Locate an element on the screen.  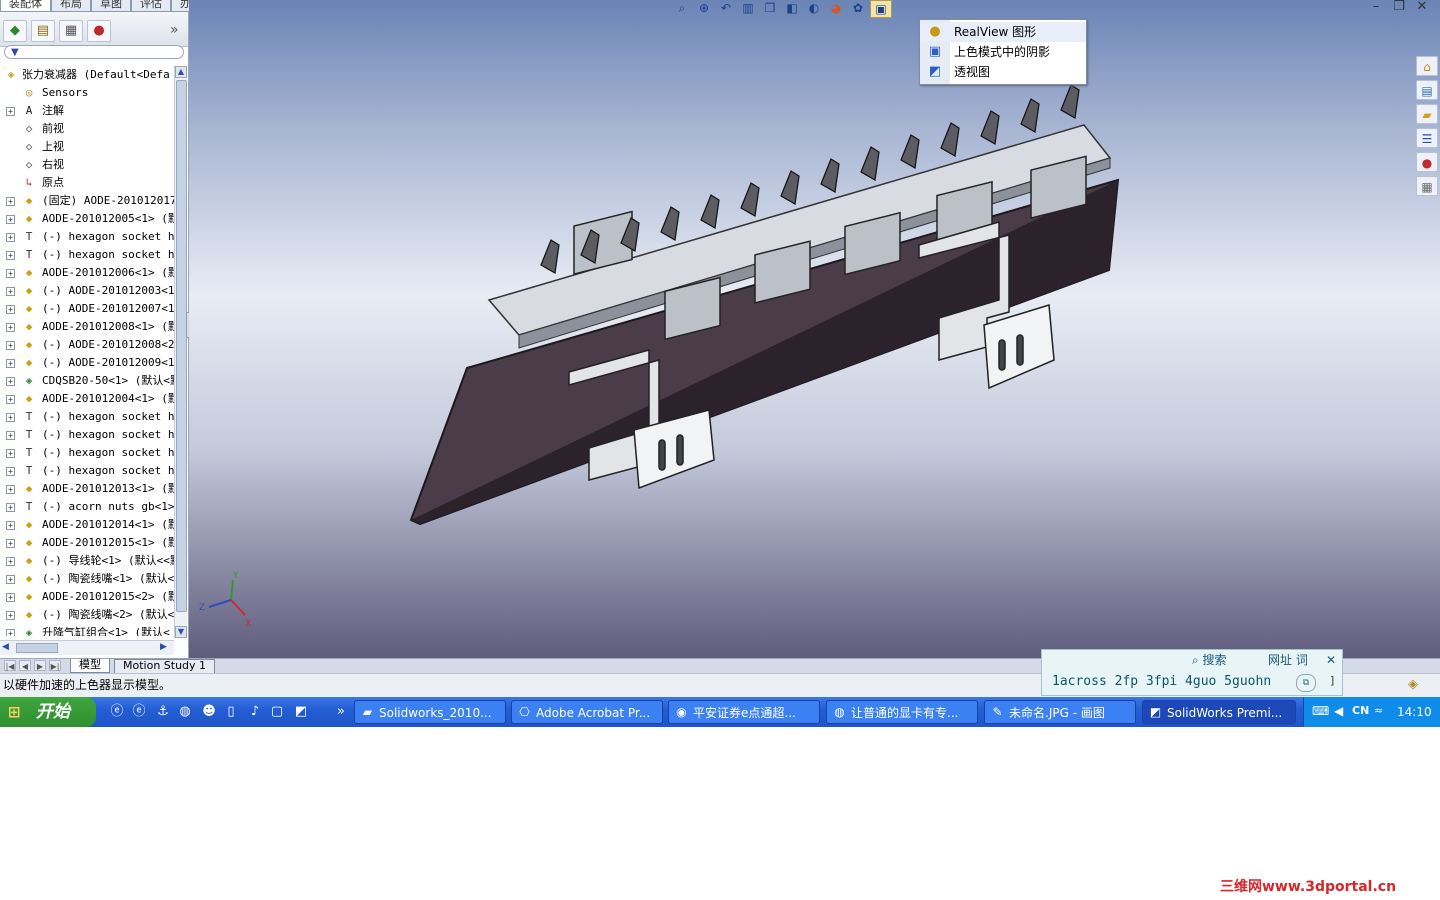
tree-item: + ◆ AODE-201012005<1> (默认 is located at coordinates (87, 219).